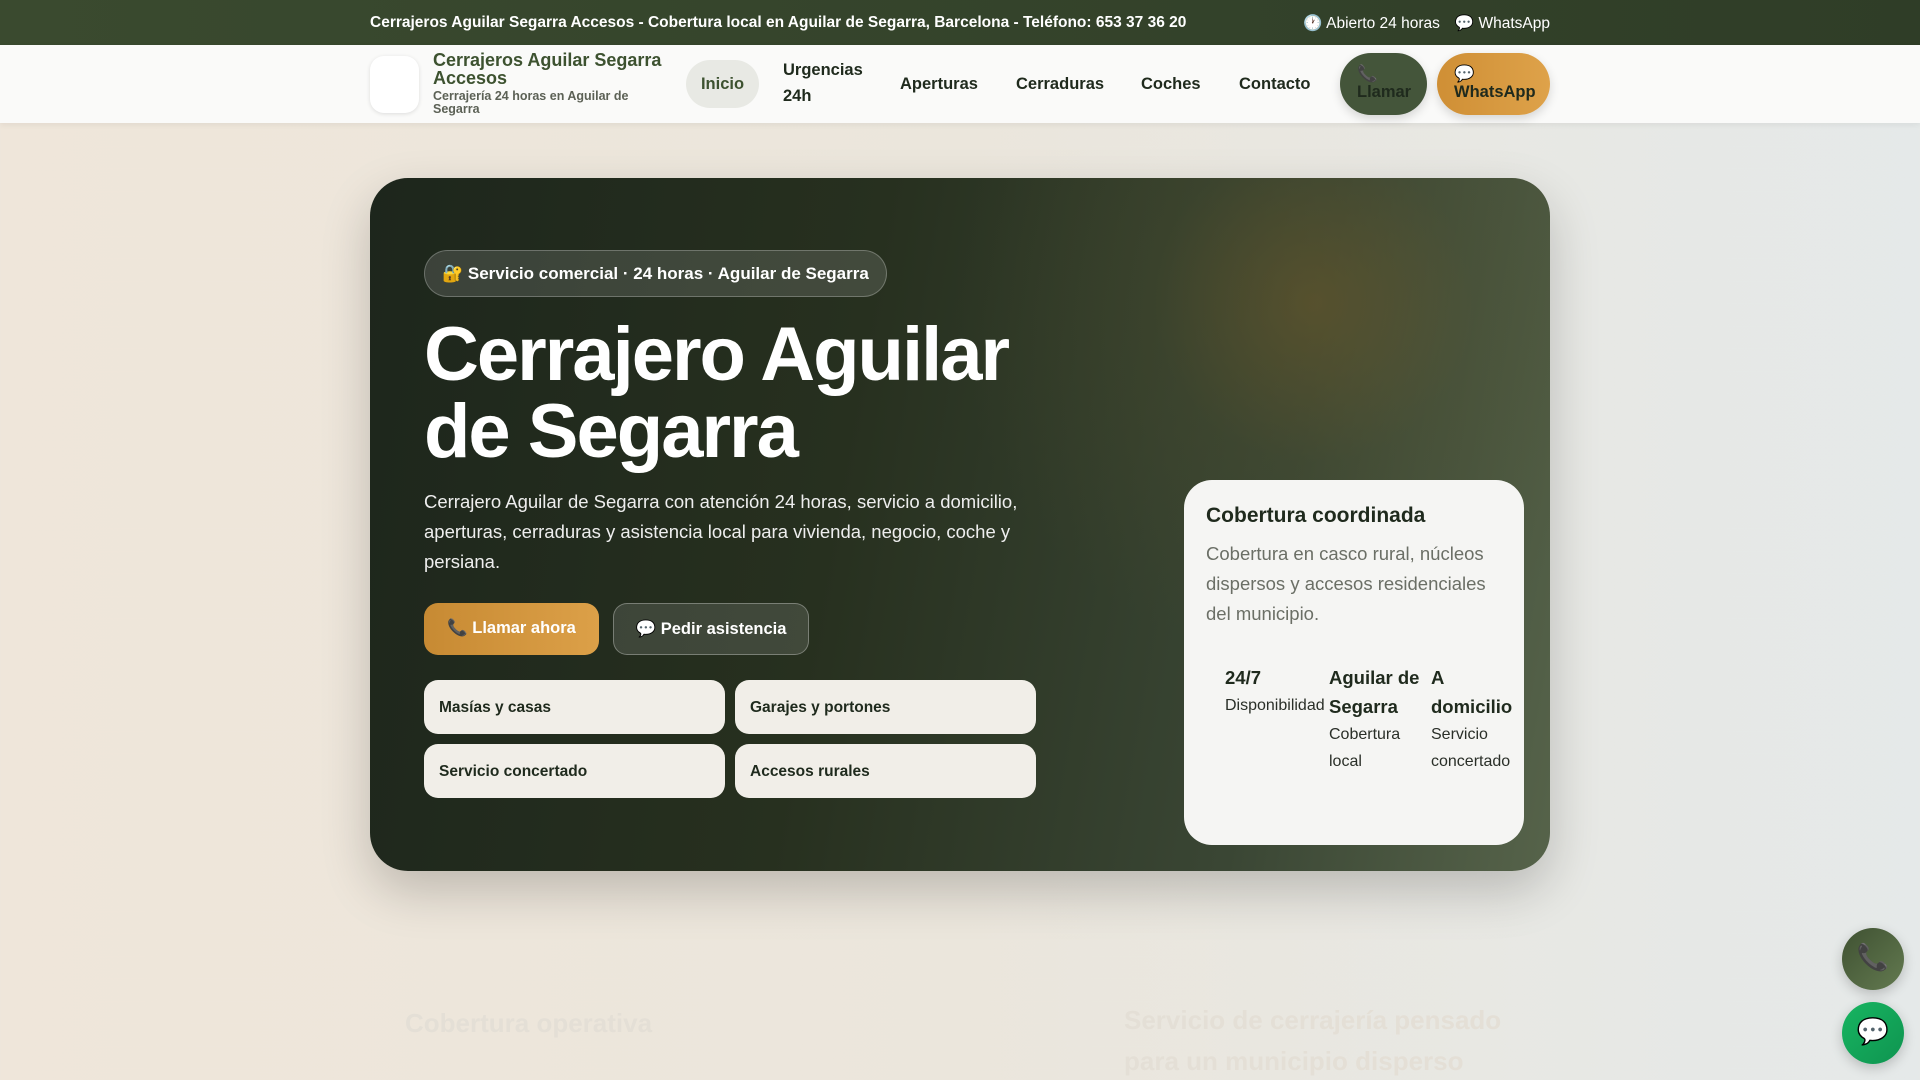 Image resolution: width=1920 pixels, height=1080 pixels. What do you see at coordinates (717, 393) in the screenshot?
I see `hero-title: Cerrajero Aguilar de Segarra` at bounding box center [717, 393].